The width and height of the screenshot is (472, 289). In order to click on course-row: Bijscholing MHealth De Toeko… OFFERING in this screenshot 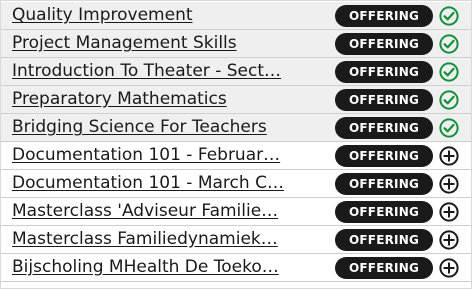, I will do `click(236, 268)`.